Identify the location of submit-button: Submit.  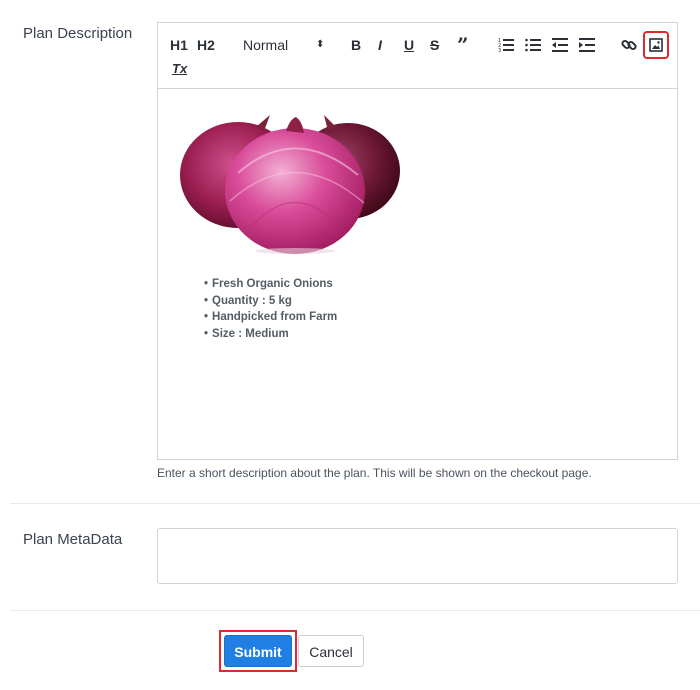
(258, 651).